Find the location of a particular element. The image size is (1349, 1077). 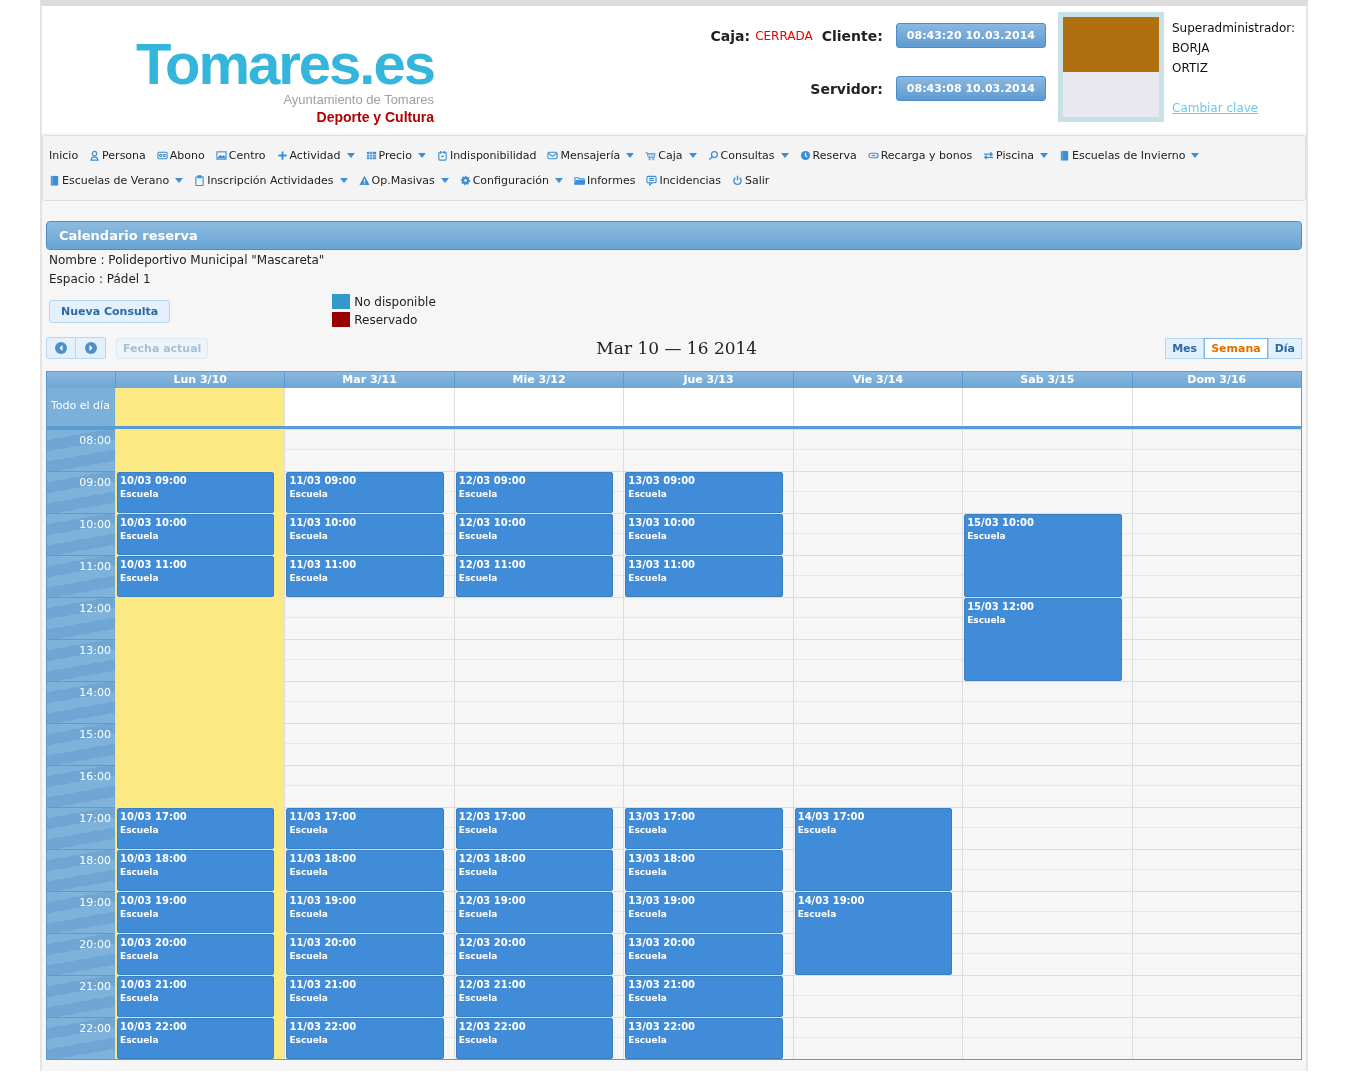

next-button is located at coordinates (91, 348).